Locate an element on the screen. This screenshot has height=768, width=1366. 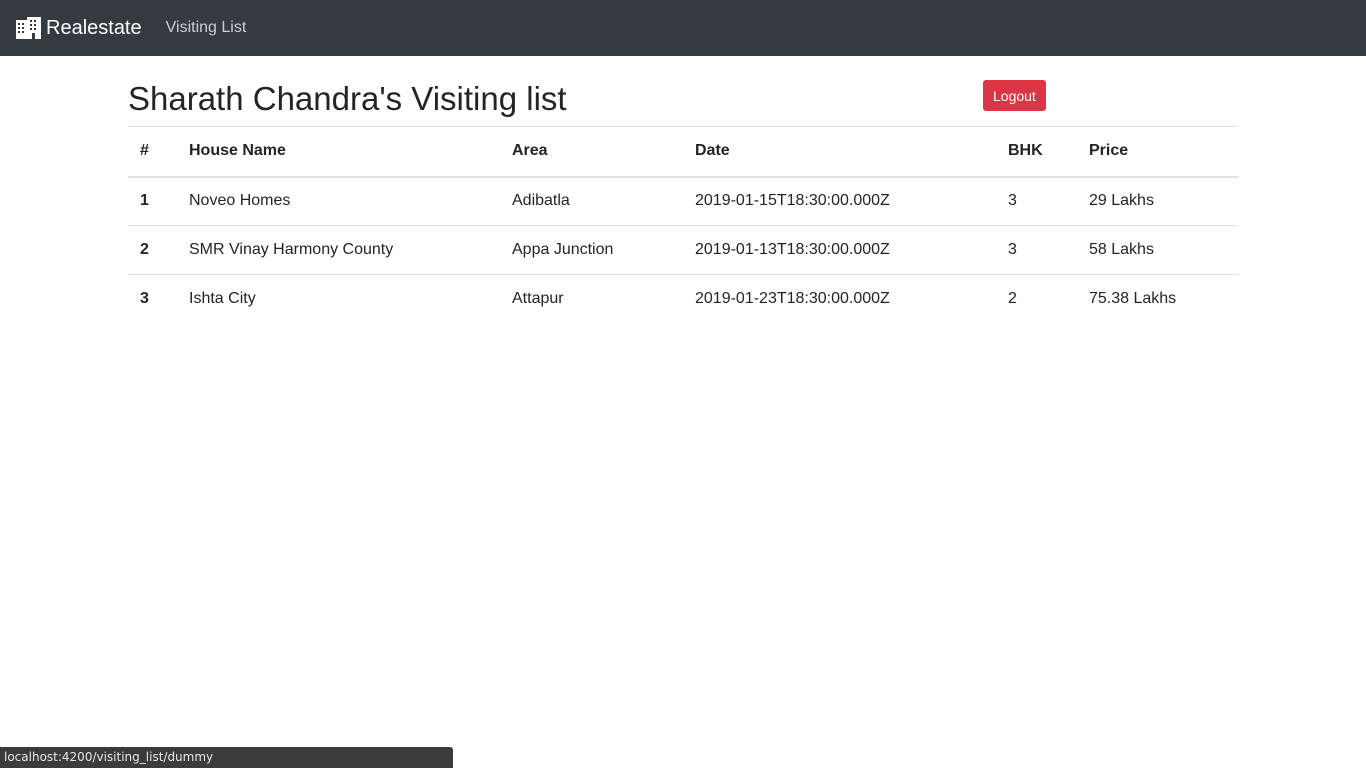
row-number: 1 is located at coordinates (152, 201).